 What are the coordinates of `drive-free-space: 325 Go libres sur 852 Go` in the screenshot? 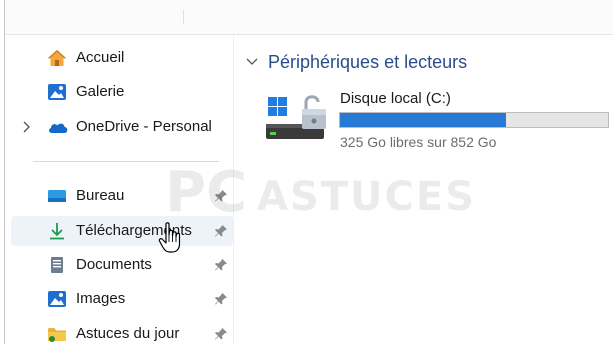 It's located at (418, 142).